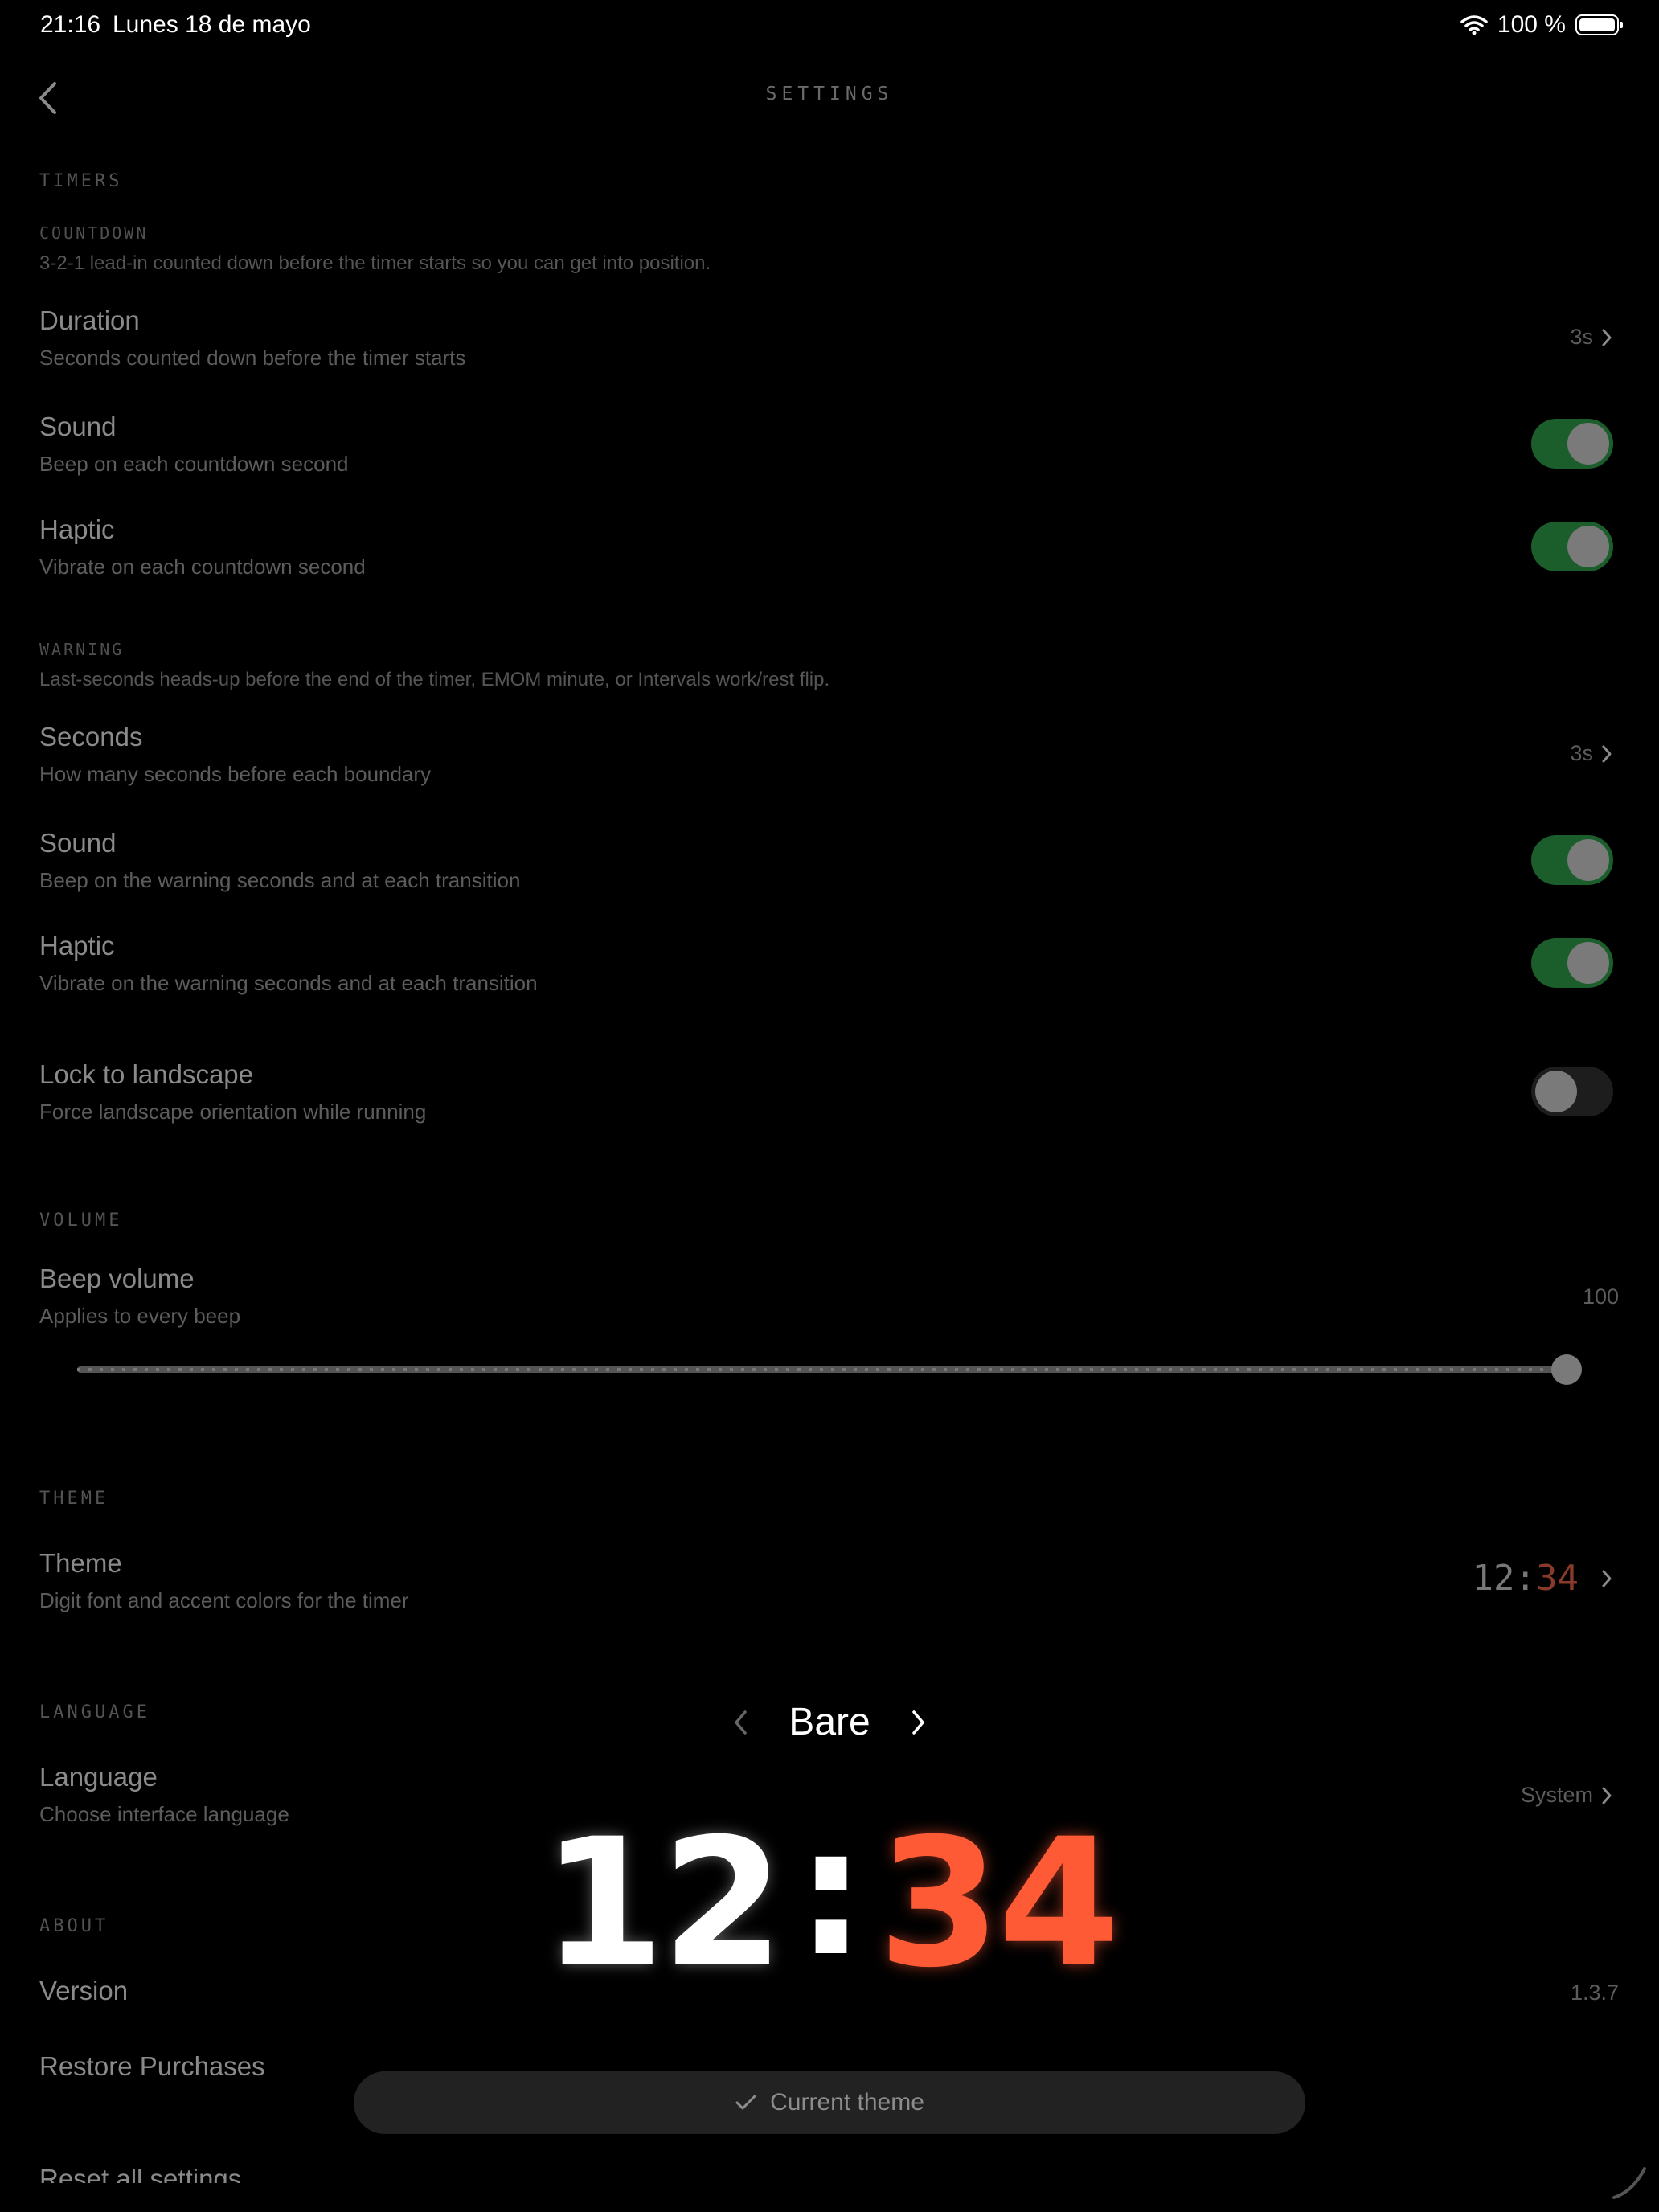 The width and height of the screenshot is (1659, 2212). I want to click on row-title: Duration, so click(89, 320).